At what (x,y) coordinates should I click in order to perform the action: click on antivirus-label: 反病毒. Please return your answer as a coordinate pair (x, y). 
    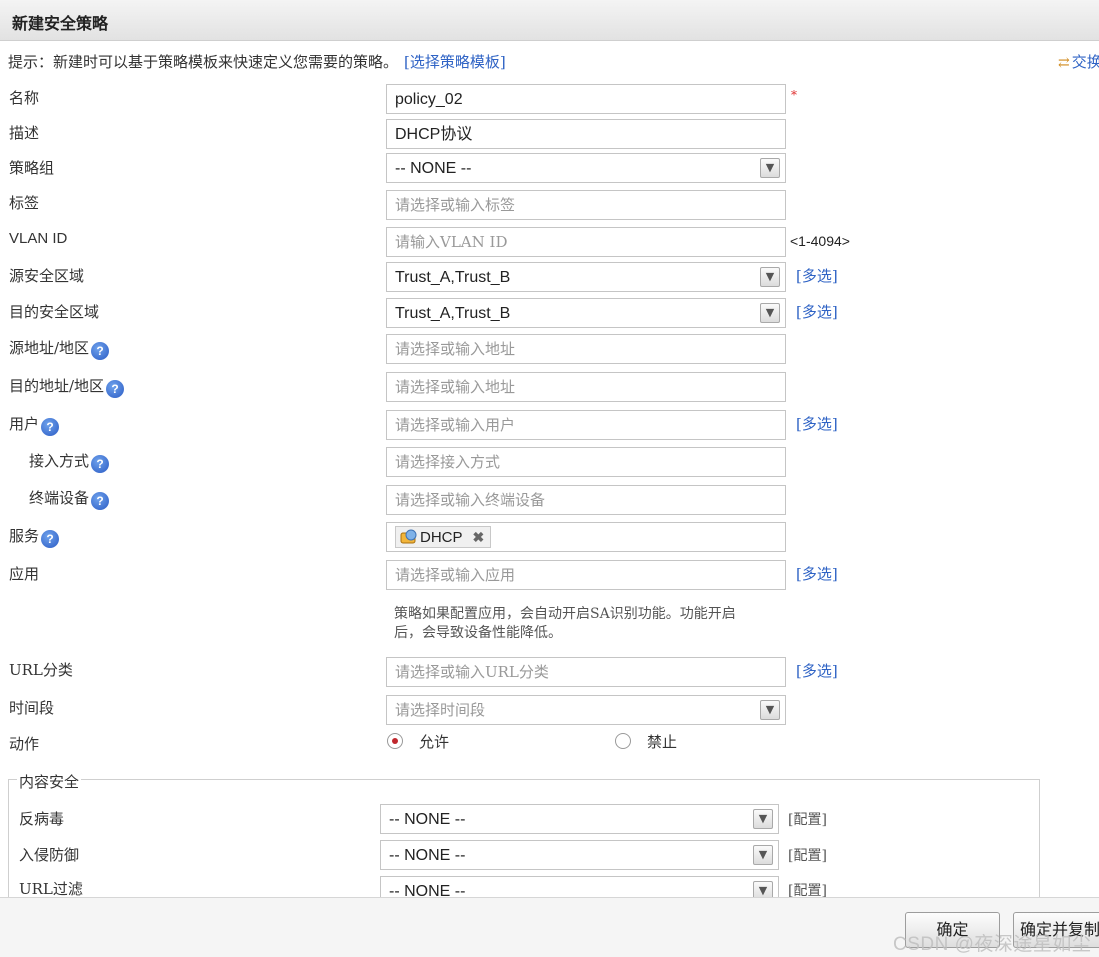
    Looking at the image, I should click on (42, 819).